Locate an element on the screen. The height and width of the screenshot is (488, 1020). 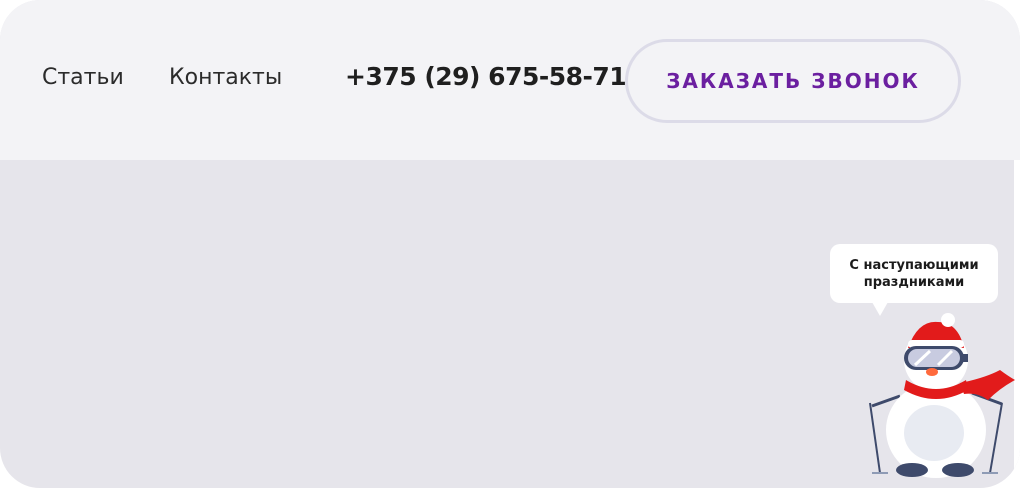
greeting-line-2: праздниками is located at coordinates (914, 282).